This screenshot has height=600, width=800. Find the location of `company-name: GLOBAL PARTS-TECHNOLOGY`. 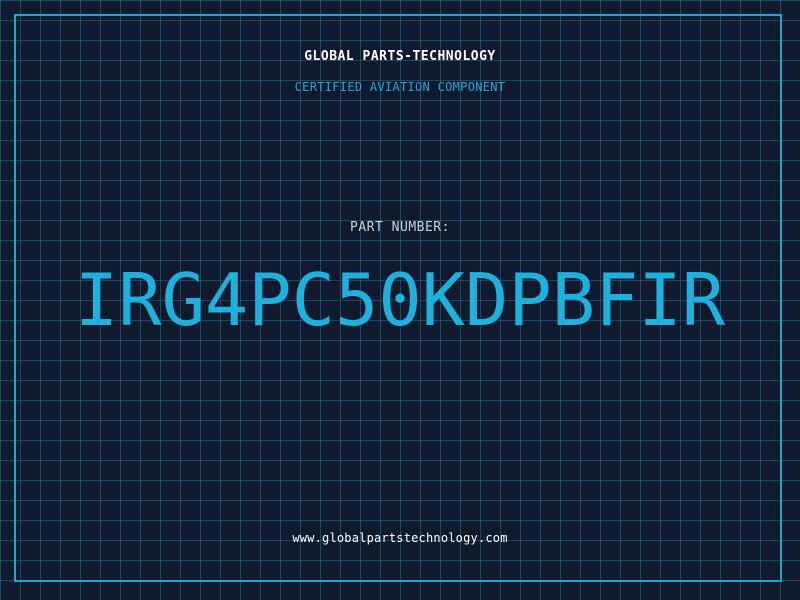

company-name: GLOBAL PARTS-TECHNOLOGY is located at coordinates (400, 56).